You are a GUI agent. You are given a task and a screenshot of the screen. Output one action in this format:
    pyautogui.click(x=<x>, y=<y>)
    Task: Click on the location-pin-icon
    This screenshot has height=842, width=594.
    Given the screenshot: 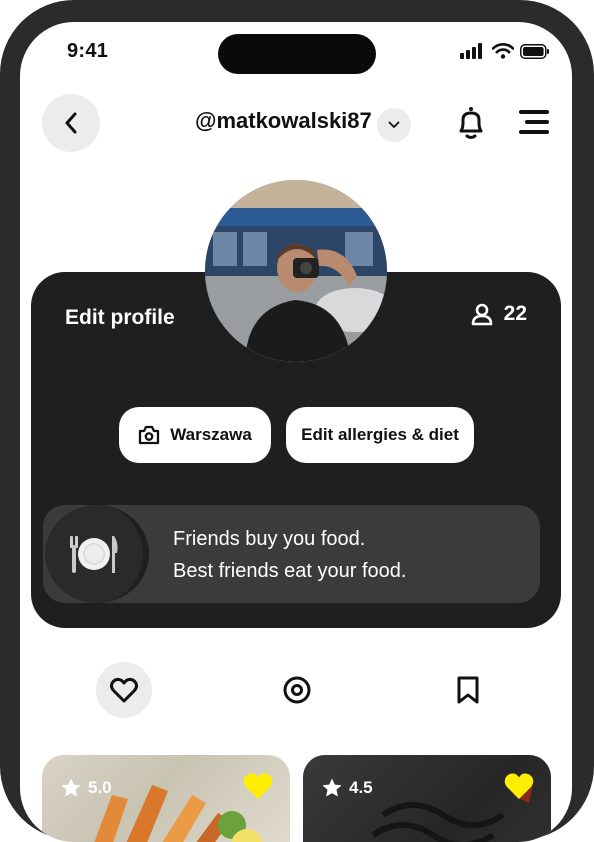 What is the action you would take?
    pyautogui.click(x=297, y=690)
    